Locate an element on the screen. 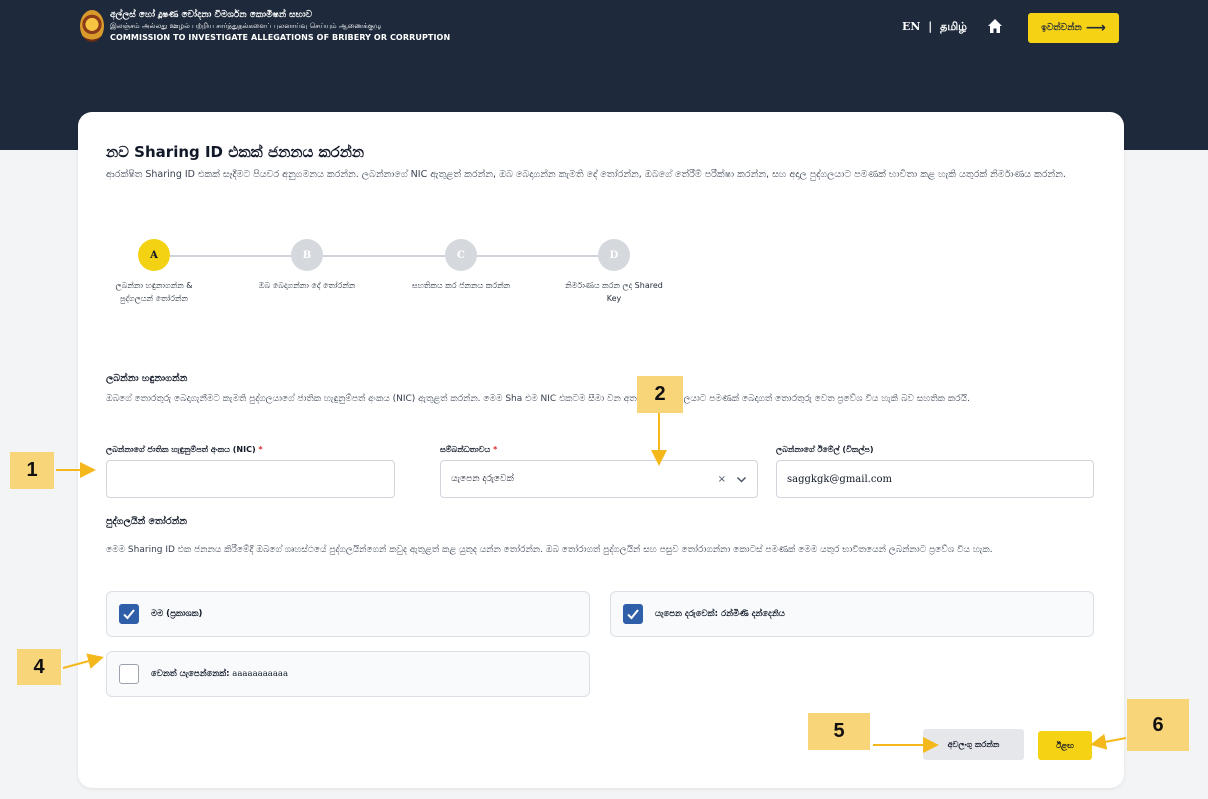 The height and width of the screenshot is (799, 1208). page-title: නව Sharing ID එකක් ජනනය කරන්න is located at coordinates (235, 152).